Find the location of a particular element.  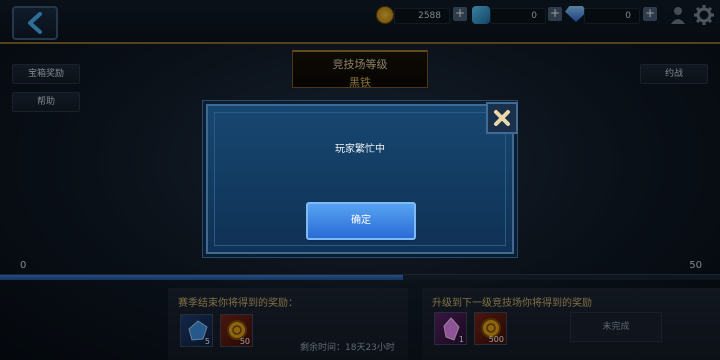

dialog-message: 玩家繁忙中 is located at coordinates (360, 149).